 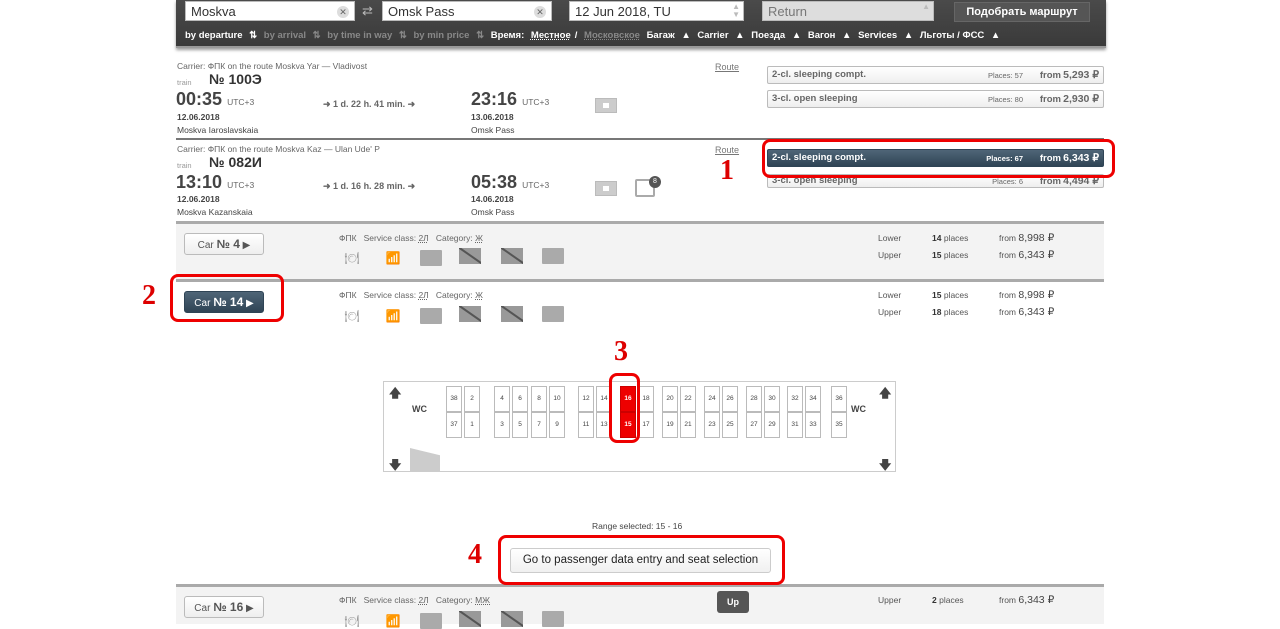 I want to click on sort-label: by min price, so click(x=441, y=35).